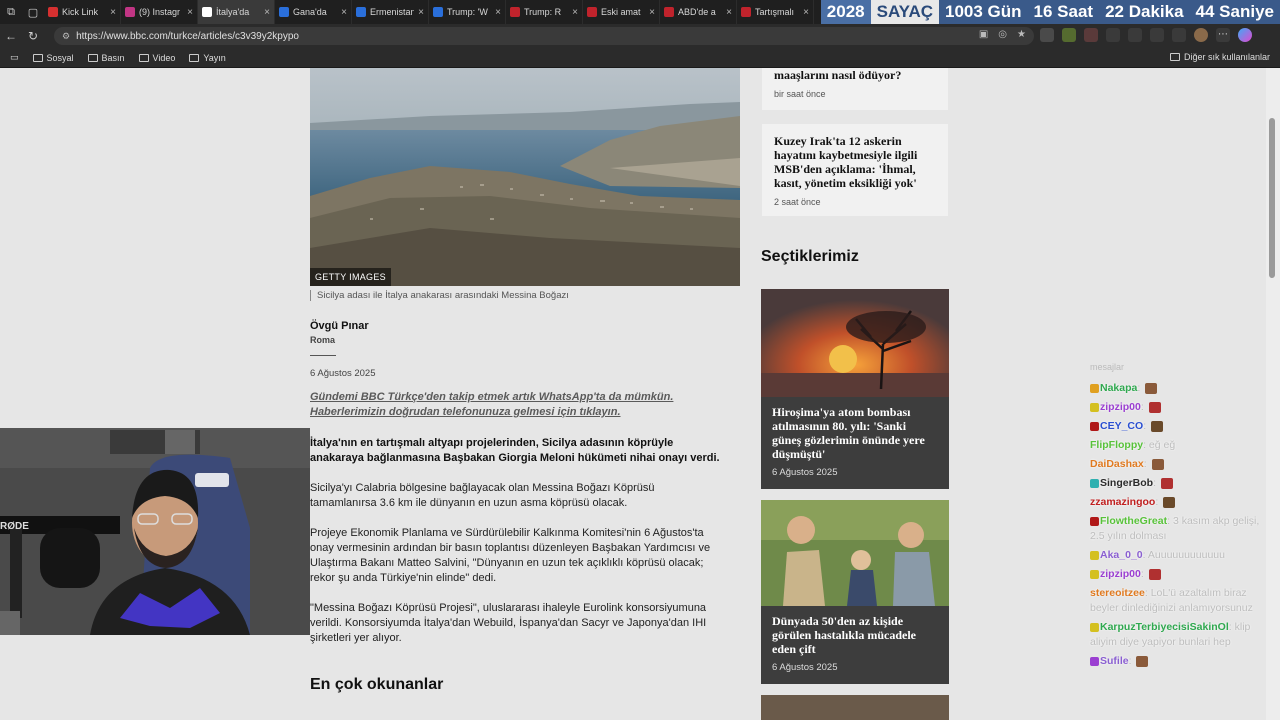 The width and height of the screenshot is (1280, 720). What do you see at coordinates (1201, 35) in the screenshot?
I see `profile-avatar` at bounding box center [1201, 35].